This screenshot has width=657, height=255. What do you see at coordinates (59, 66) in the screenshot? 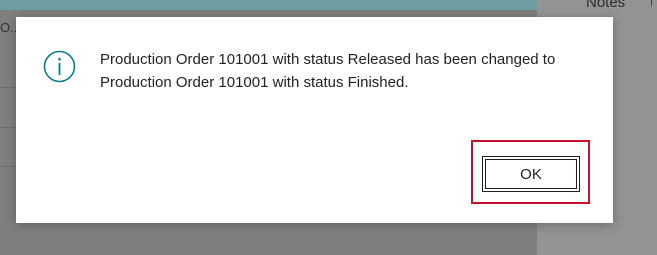
I see `info-icon` at bounding box center [59, 66].